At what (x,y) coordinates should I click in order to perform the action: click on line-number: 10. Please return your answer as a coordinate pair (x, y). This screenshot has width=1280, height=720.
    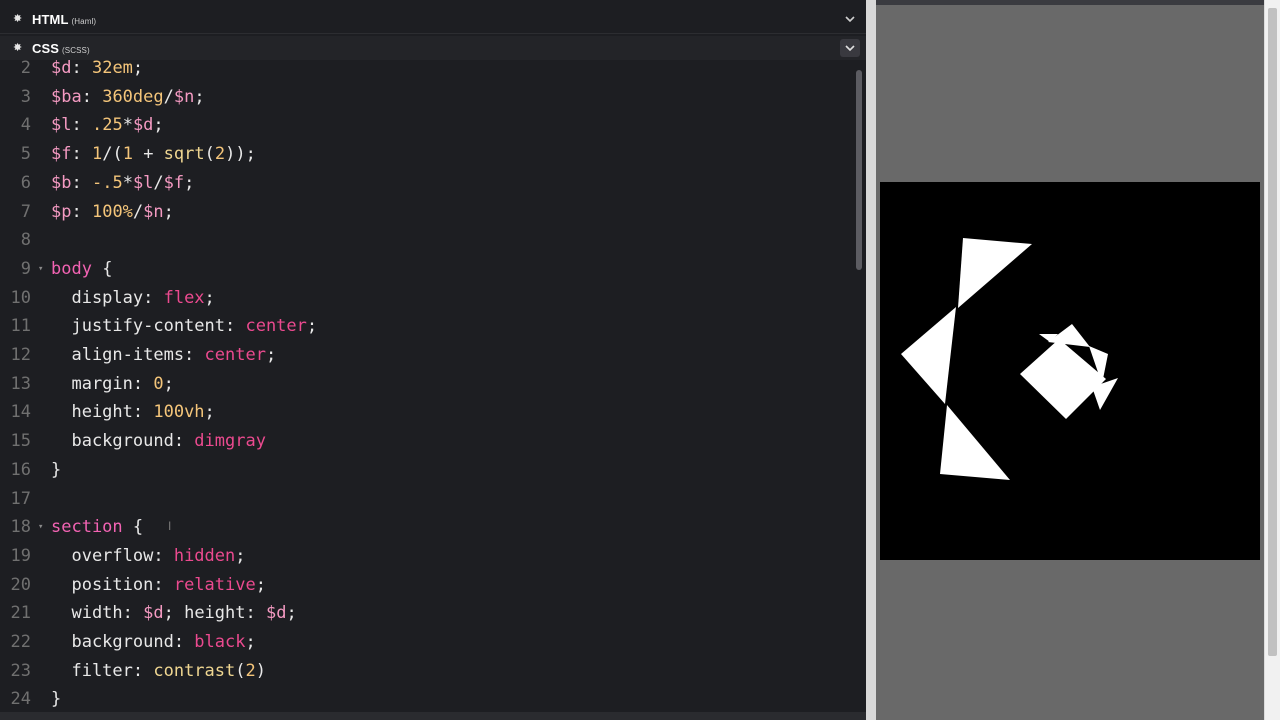
    Looking at the image, I should click on (20, 297).